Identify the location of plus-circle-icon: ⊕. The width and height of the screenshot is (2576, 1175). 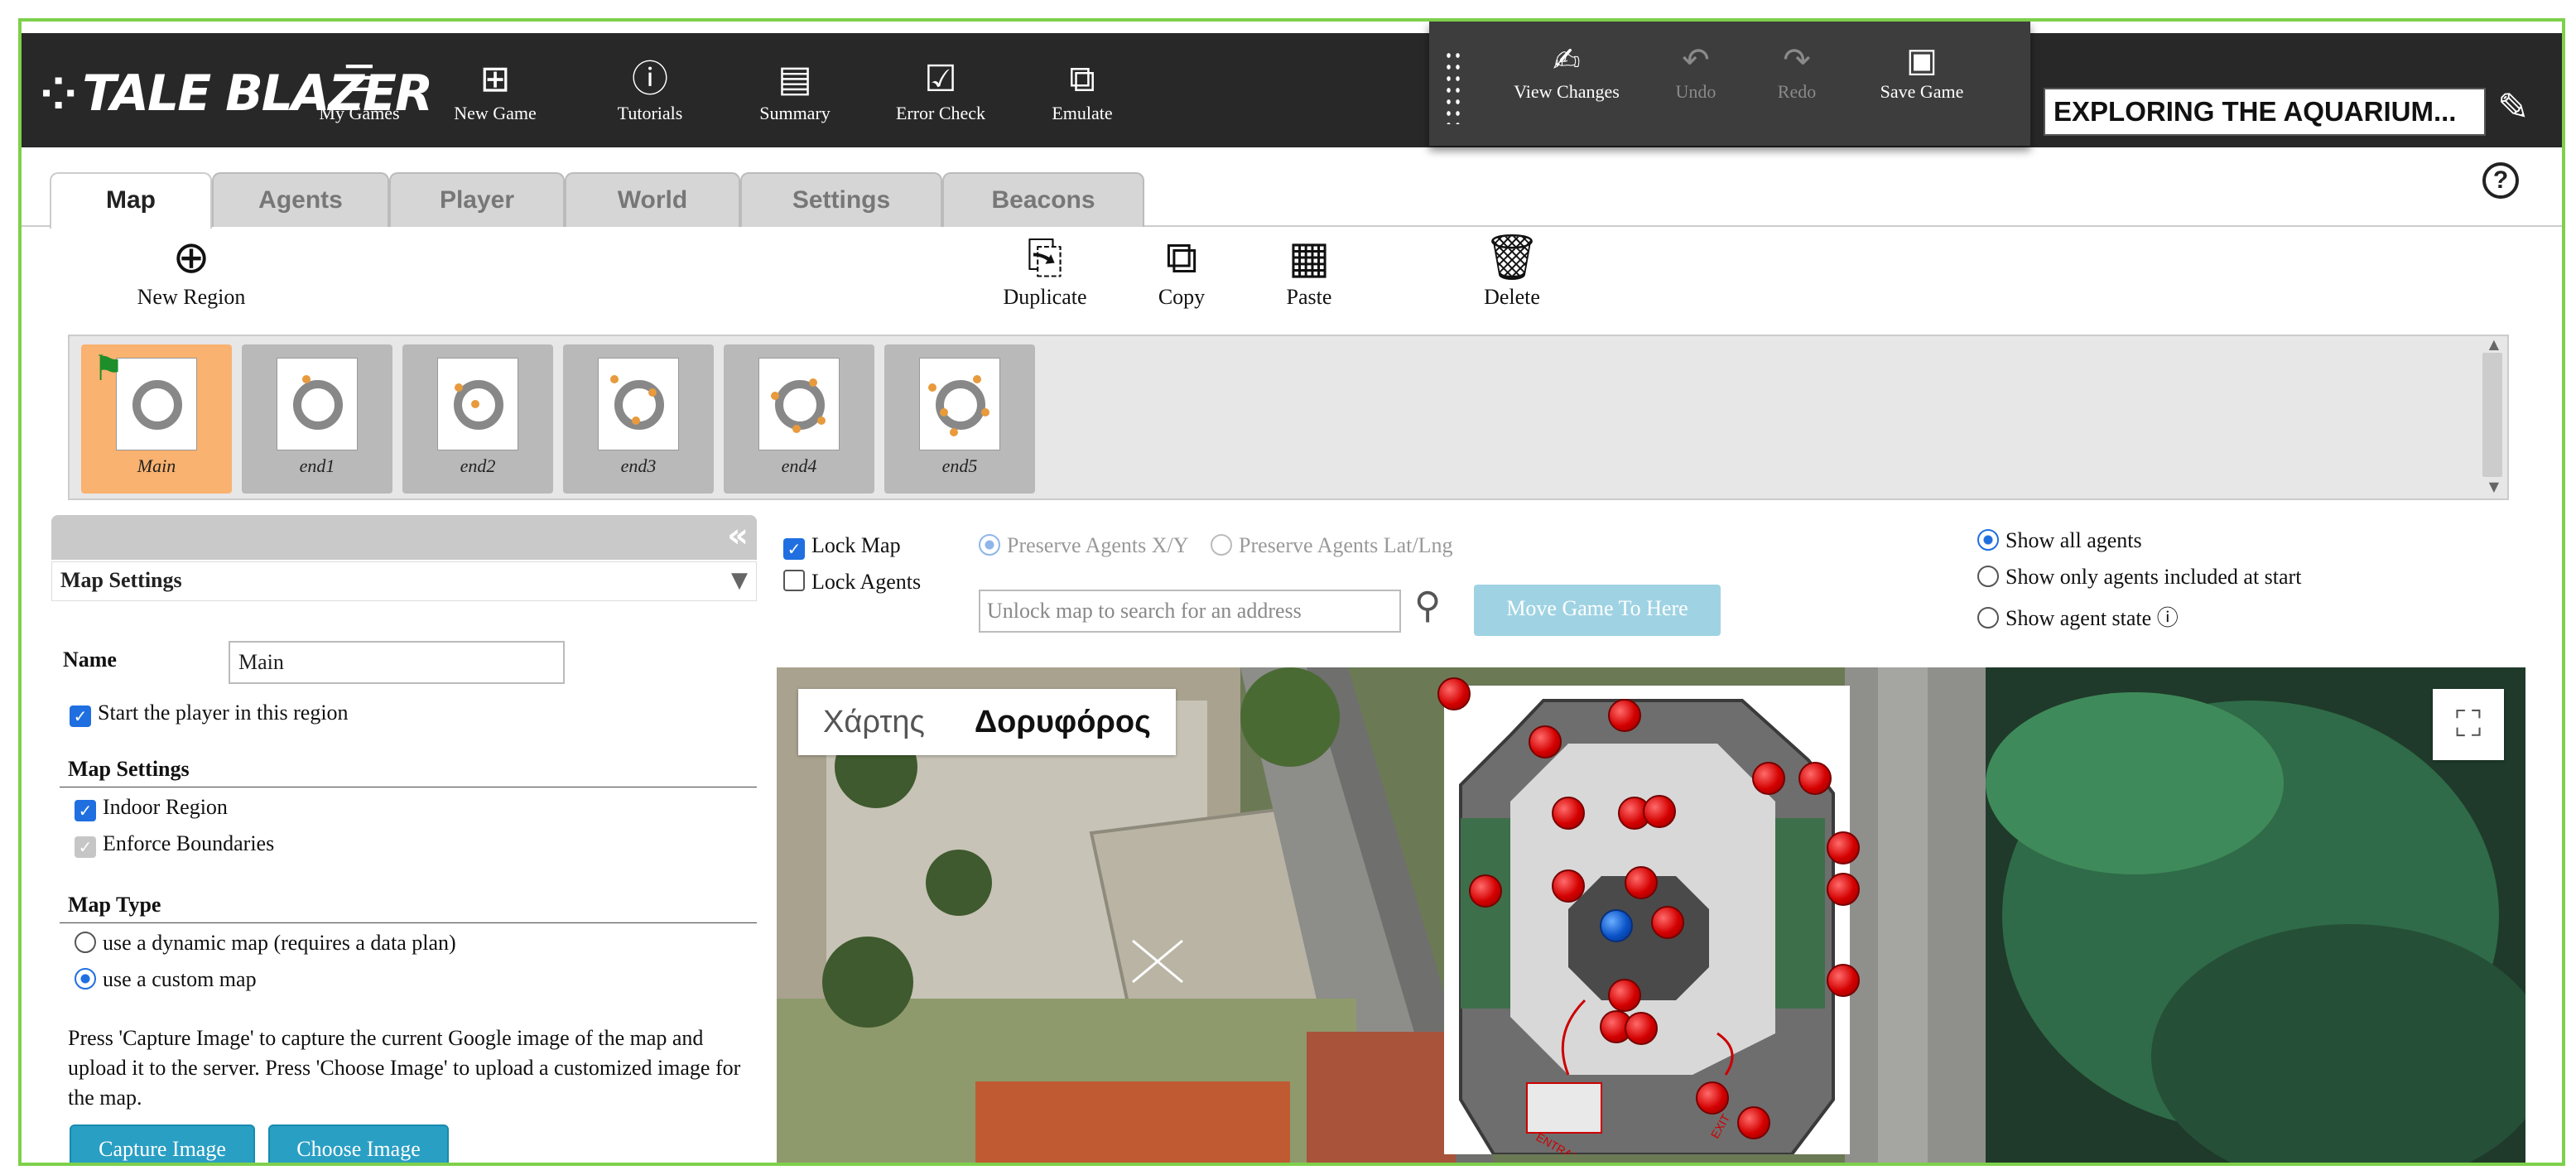
(191, 257).